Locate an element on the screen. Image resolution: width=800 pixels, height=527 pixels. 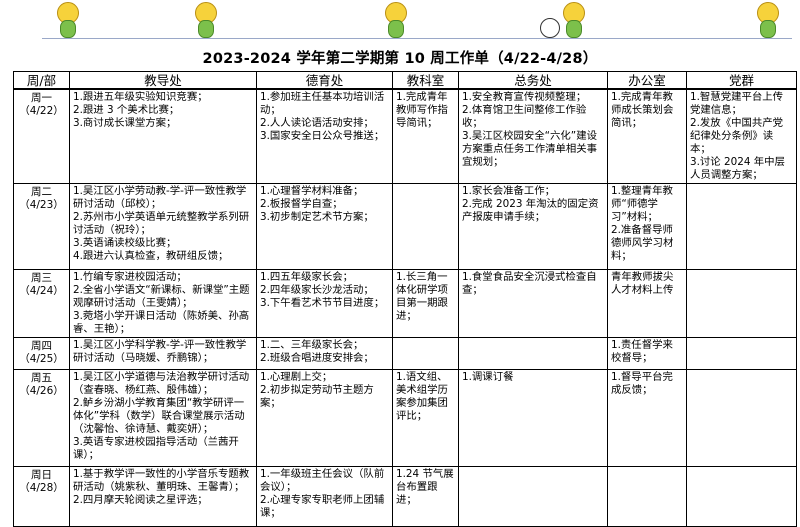
task-item: 1.四五年级家长会； is located at coordinates (307, 277).